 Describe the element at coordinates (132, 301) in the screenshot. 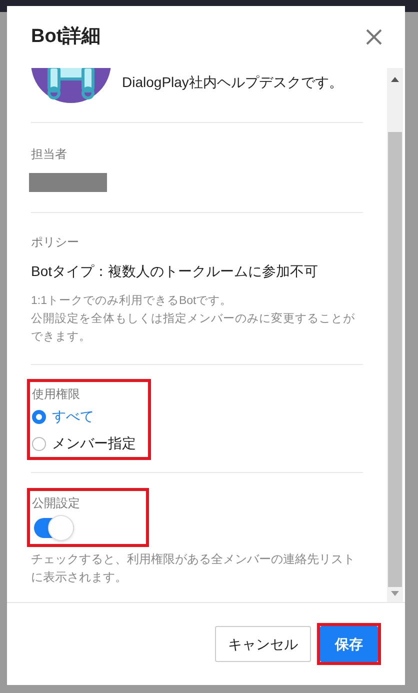

I see `policy-note: 1:1トークでのみ利用できるBotです。` at that location.